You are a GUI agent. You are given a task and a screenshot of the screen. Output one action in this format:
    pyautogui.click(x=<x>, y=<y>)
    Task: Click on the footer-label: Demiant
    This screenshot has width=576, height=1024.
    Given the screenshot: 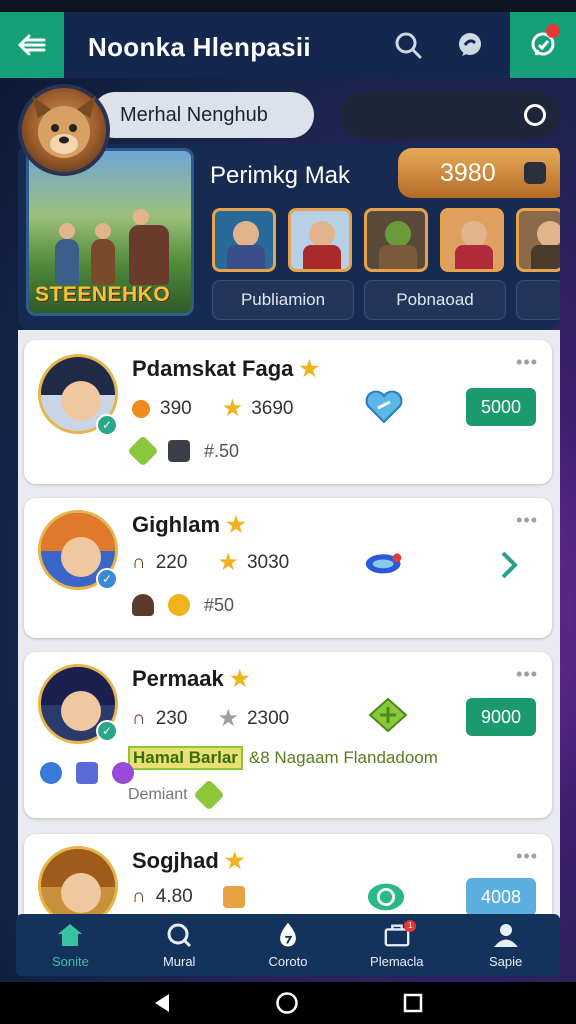 What is the action you would take?
    pyautogui.click(x=158, y=794)
    